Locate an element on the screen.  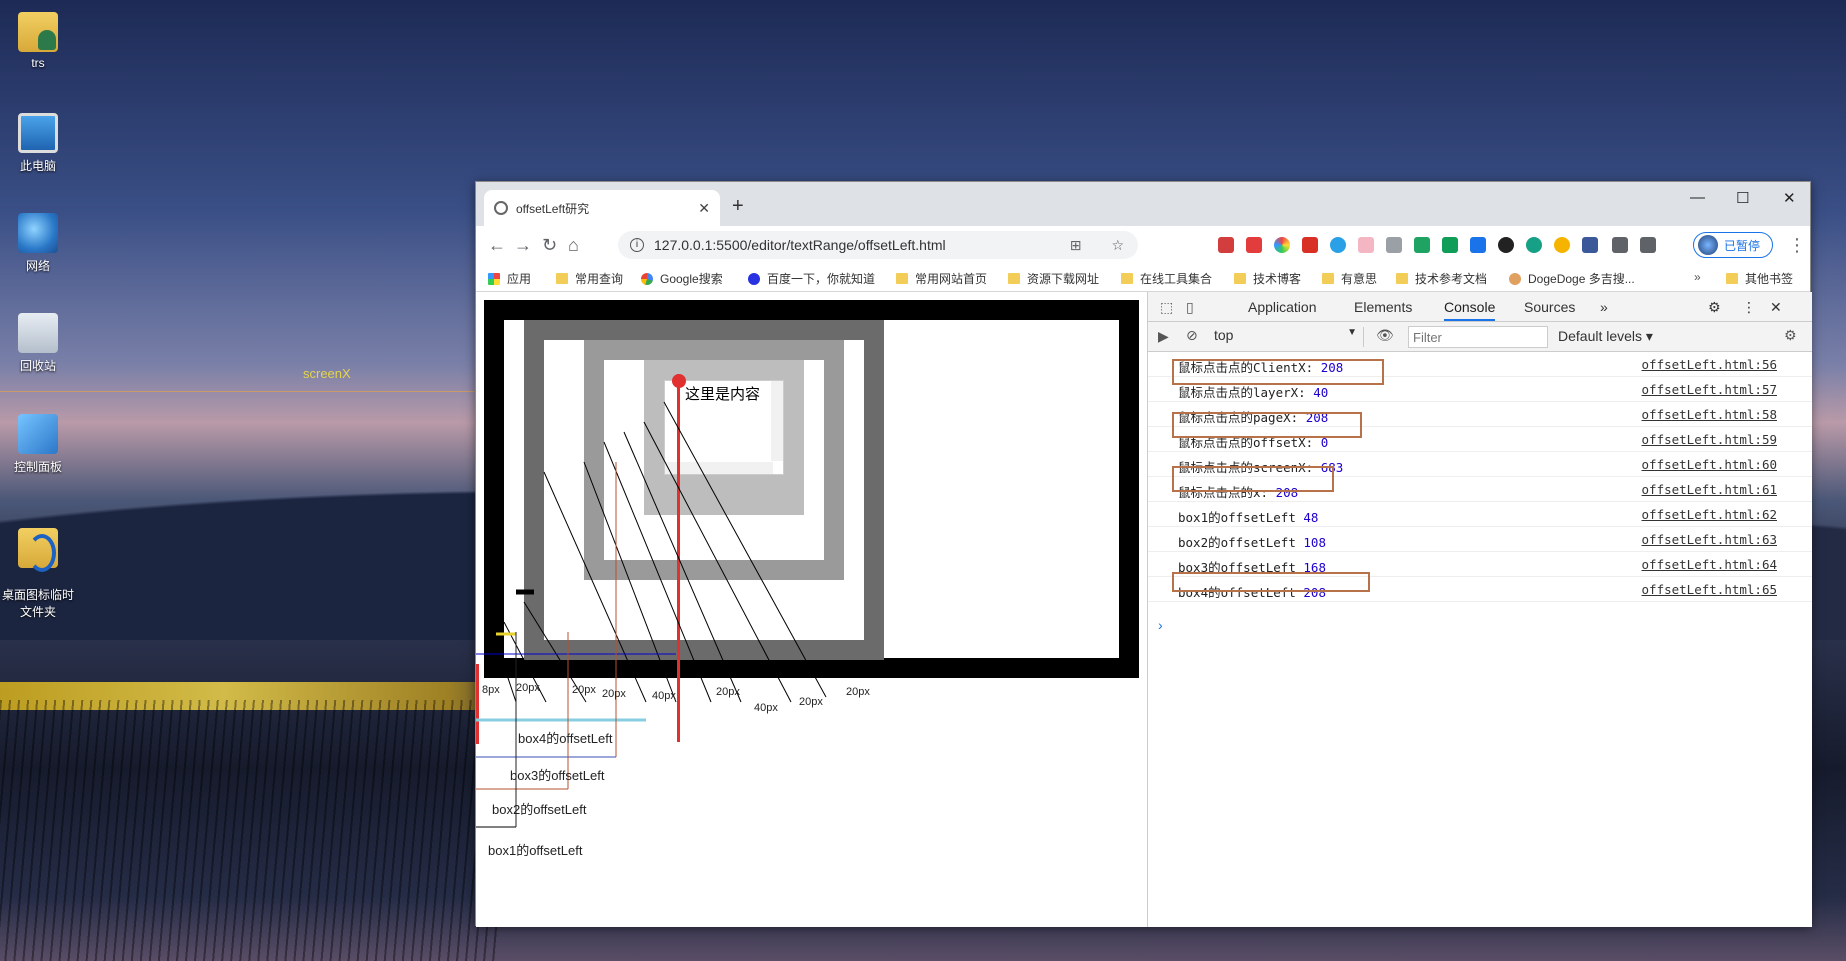
log-source-link: offsetLeft.html:56 is located at coordinates (1709, 364).